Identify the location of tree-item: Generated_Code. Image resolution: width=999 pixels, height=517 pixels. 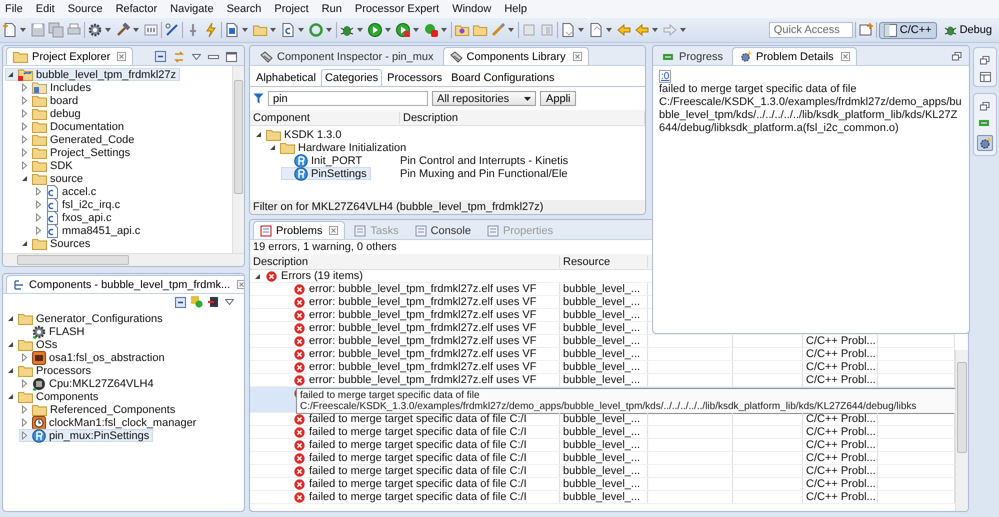
(78, 139).